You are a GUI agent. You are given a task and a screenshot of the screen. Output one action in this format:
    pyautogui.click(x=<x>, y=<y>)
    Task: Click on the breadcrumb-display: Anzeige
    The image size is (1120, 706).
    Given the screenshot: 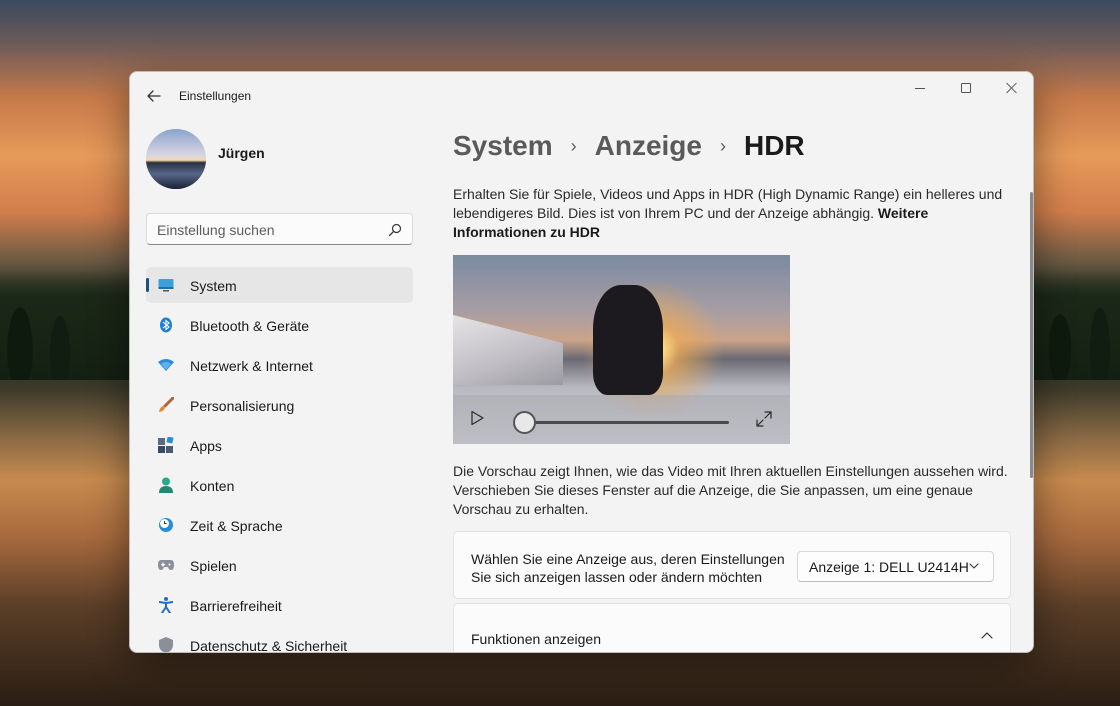 What is the action you would take?
    pyautogui.click(x=648, y=146)
    